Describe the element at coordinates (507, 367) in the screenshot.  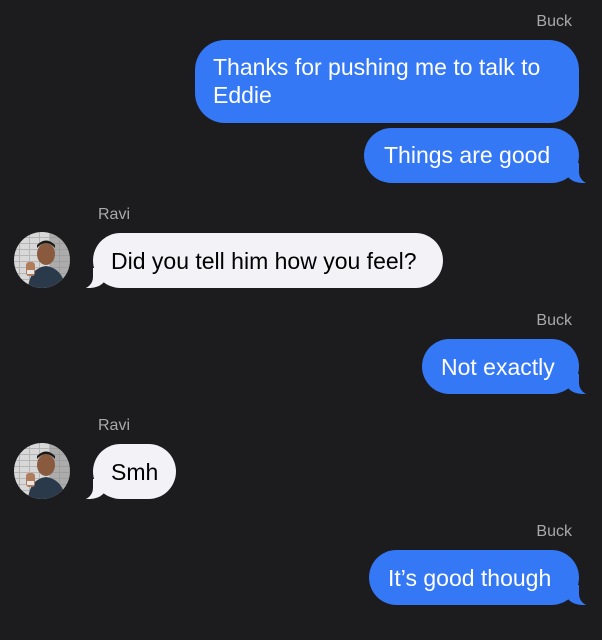
I see `message-bubble-outgoing: Not exactly` at that location.